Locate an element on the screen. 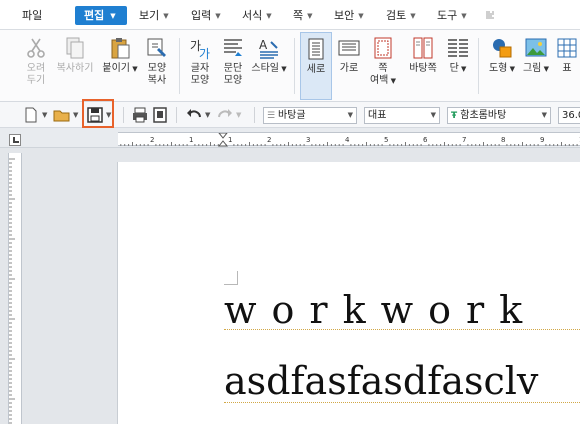 The height and width of the screenshot is (424, 580). print-icon is located at coordinates (140, 115).